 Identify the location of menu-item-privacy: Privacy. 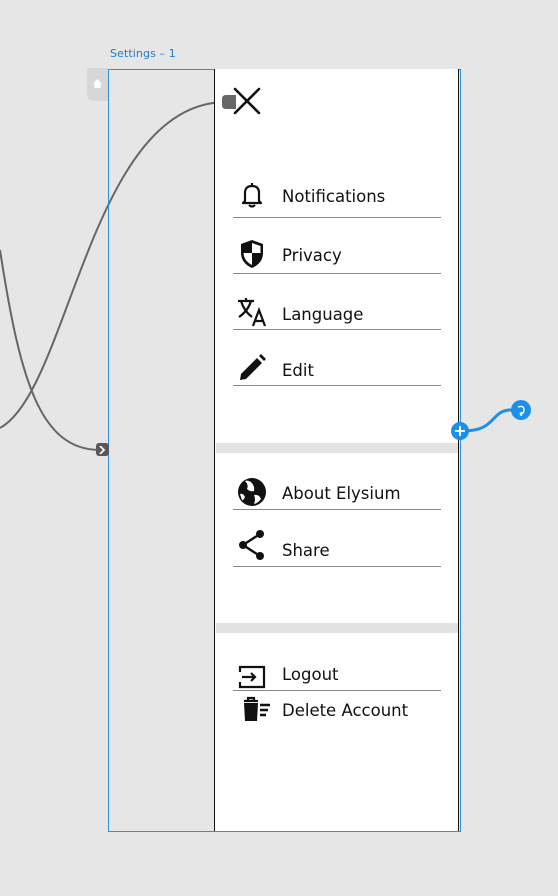
(337, 253).